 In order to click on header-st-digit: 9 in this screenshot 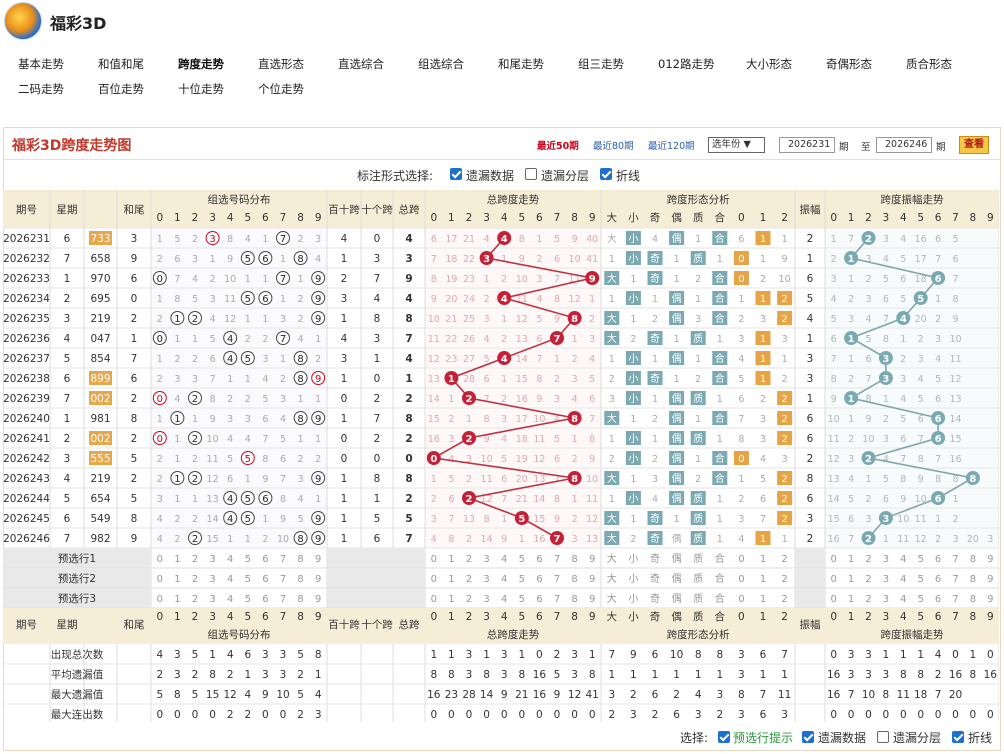, I will do `click(592, 218)`.